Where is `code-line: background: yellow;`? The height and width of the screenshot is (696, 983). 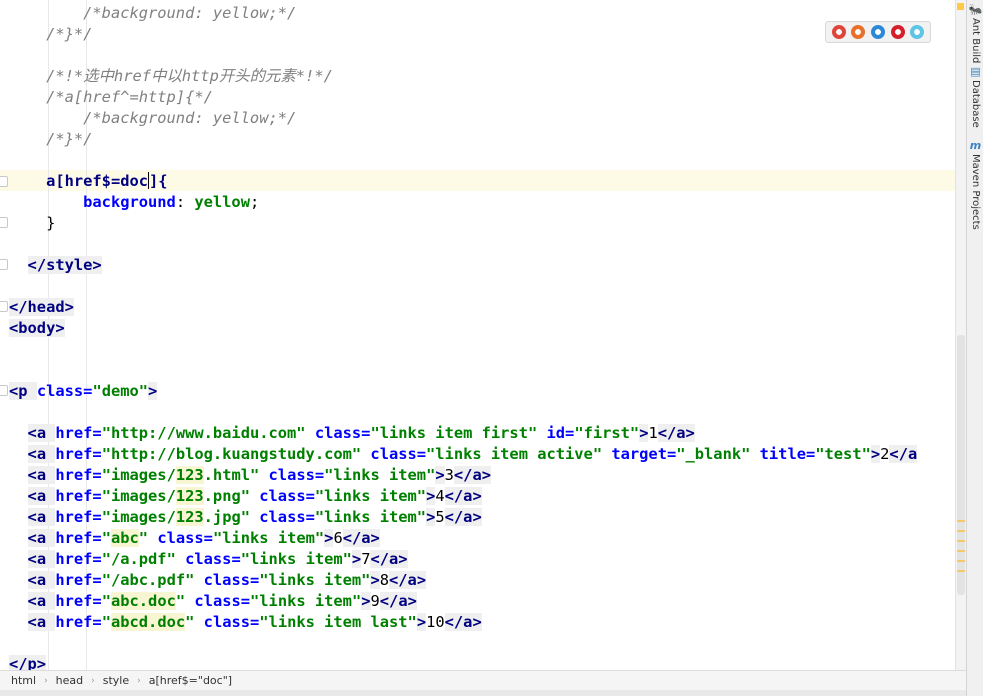
code-line: background: yellow; is located at coordinates (134, 202).